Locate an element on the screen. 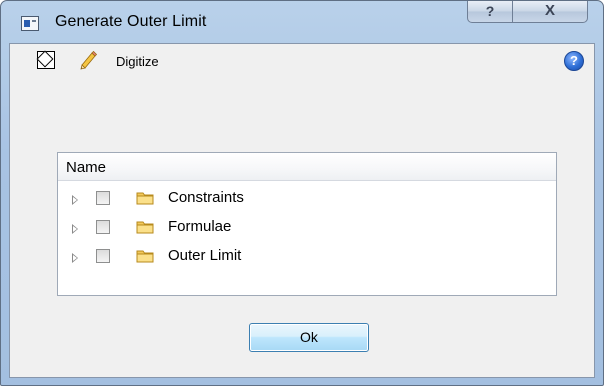 This screenshot has width=604, height=386. pencil-icon is located at coordinates (88, 60).